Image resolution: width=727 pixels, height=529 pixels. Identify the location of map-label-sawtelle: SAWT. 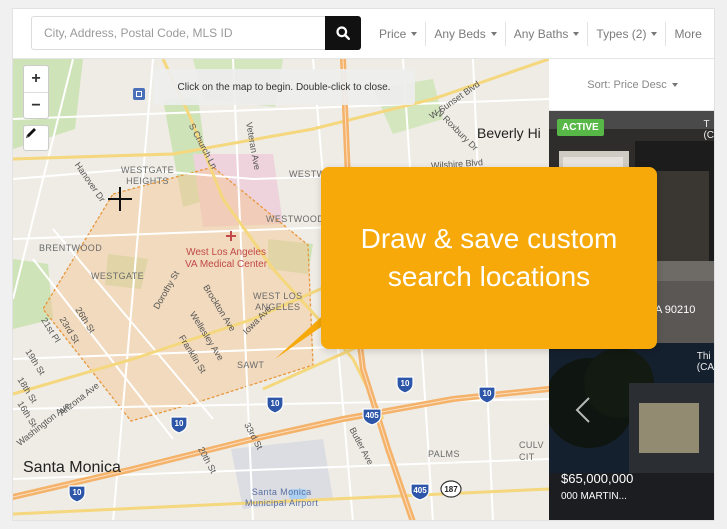
(251, 365).